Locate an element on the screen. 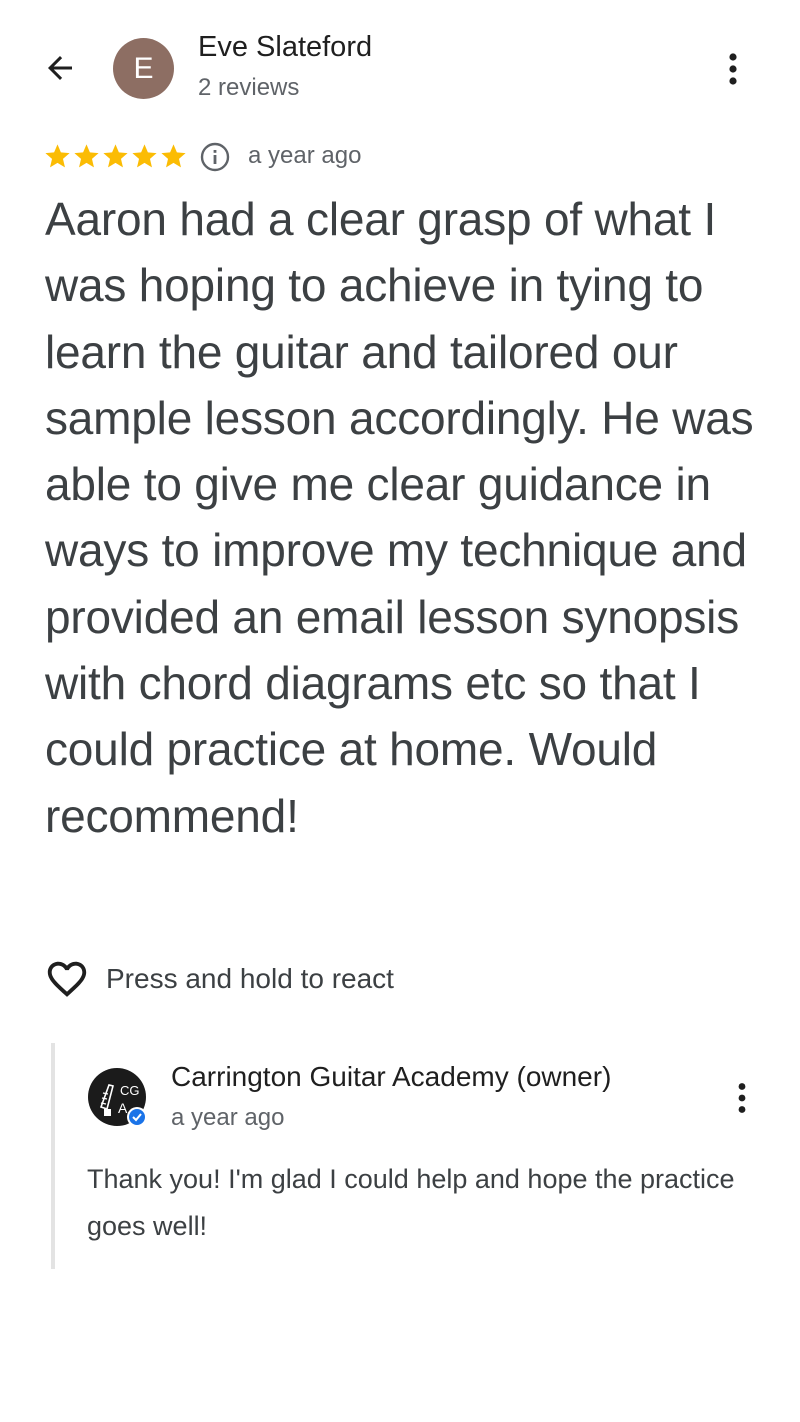 The image size is (800, 1422). owner-reply-more-options-button is located at coordinates (742, 1098).